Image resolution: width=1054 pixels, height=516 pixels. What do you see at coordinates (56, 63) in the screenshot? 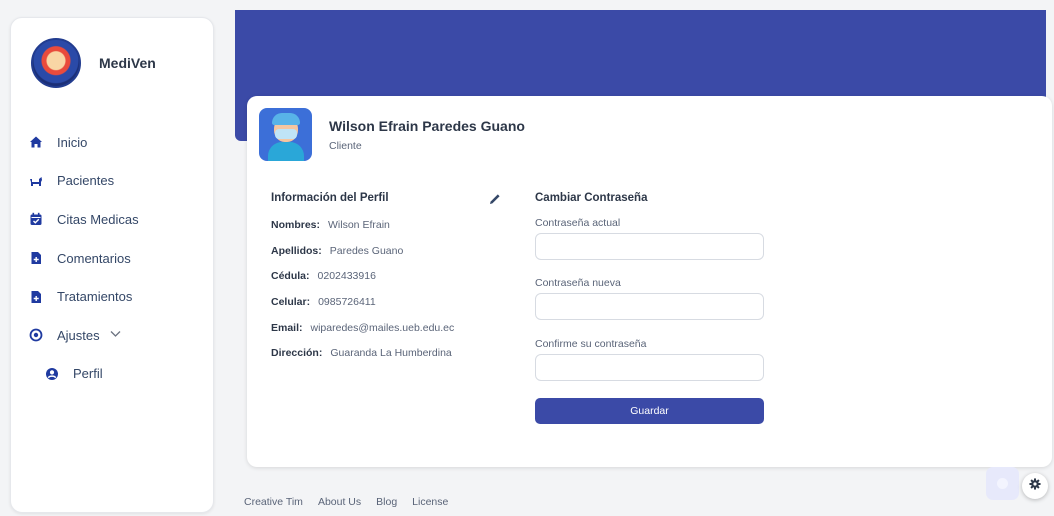
I see `brand-logo` at bounding box center [56, 63].